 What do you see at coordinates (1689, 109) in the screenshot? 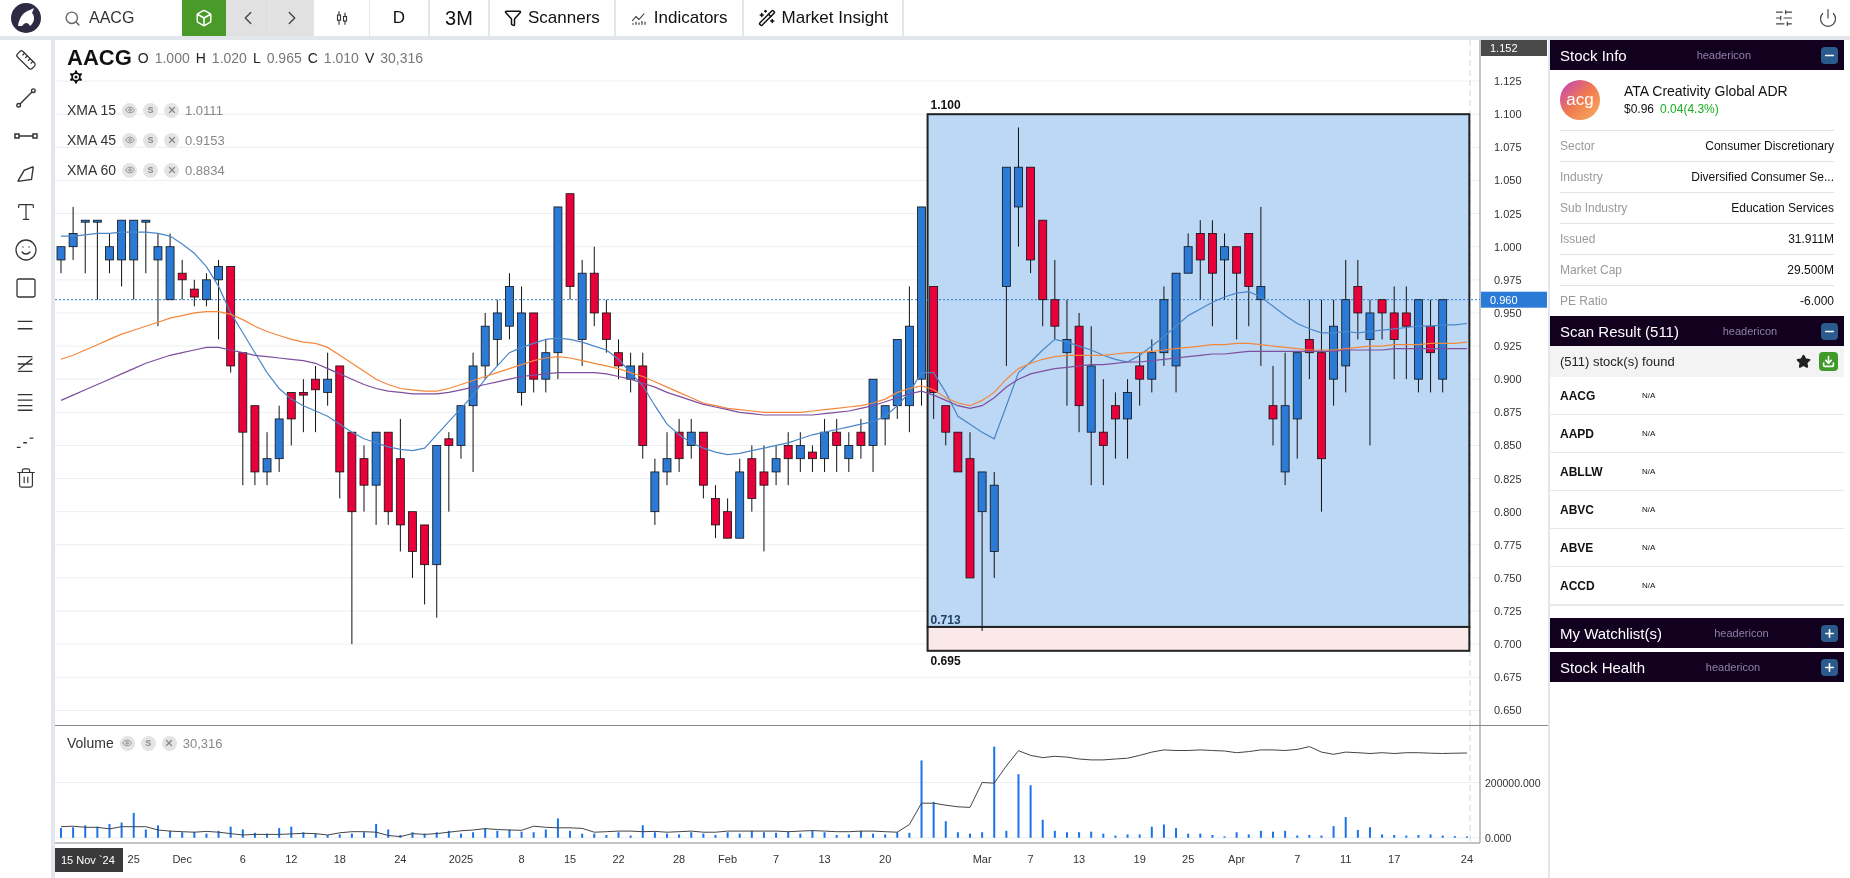
I see `price-change: 0.04(4.3%)` at bounding box center [1689, 109].